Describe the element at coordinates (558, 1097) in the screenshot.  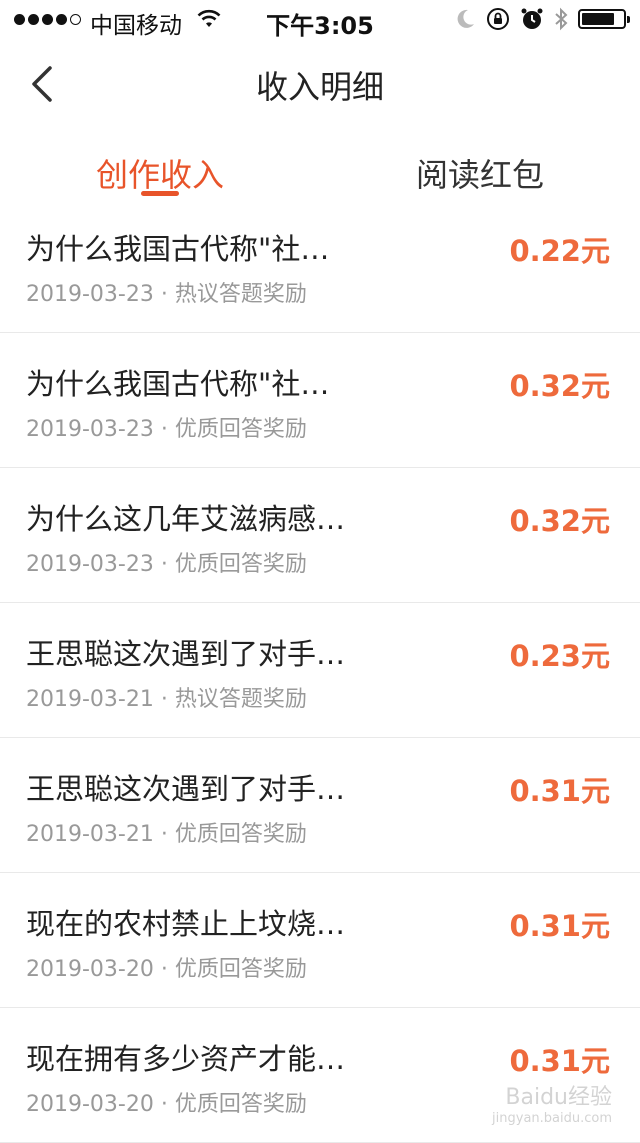
I see `watermark-text: Baidu经验` at that location.